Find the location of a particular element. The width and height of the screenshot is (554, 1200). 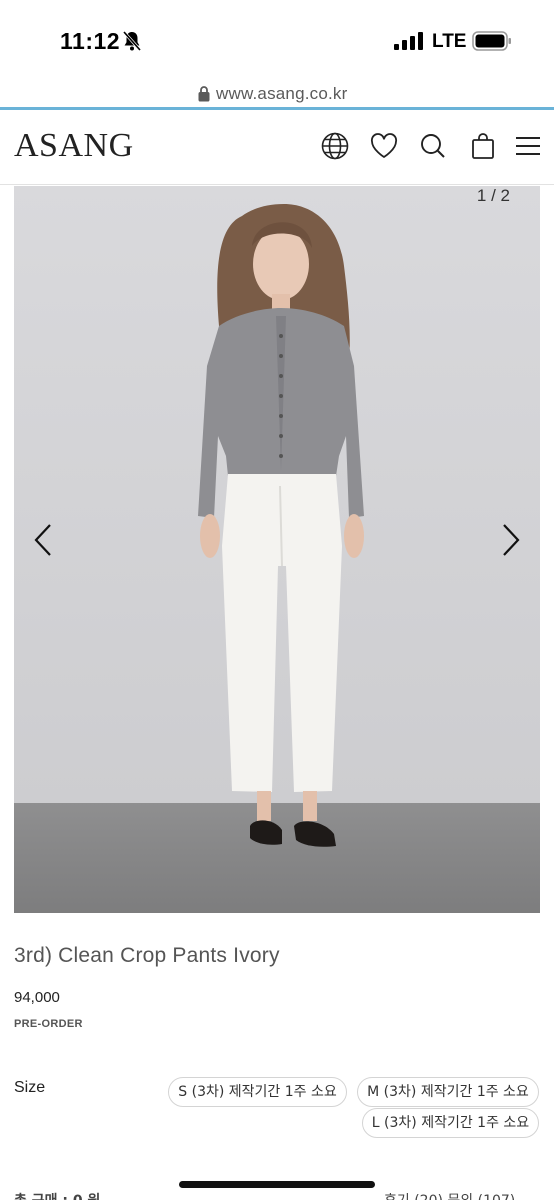

total-purchase-text: 총 구매 : 0 원 is located at coordinates (57, 1195).